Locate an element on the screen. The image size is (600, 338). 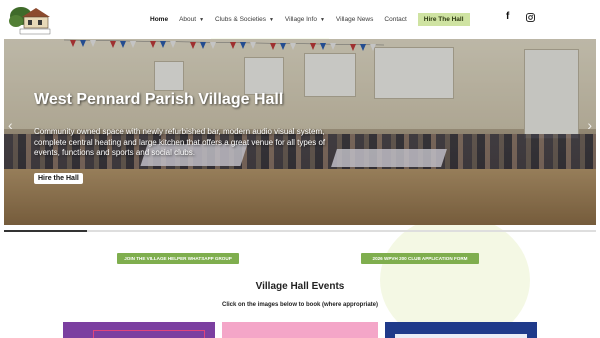
whatsapp-group-button: JOIN THE VILLAGE HELPER WHATSAPP GROUP is located at coordinates (178, 258).